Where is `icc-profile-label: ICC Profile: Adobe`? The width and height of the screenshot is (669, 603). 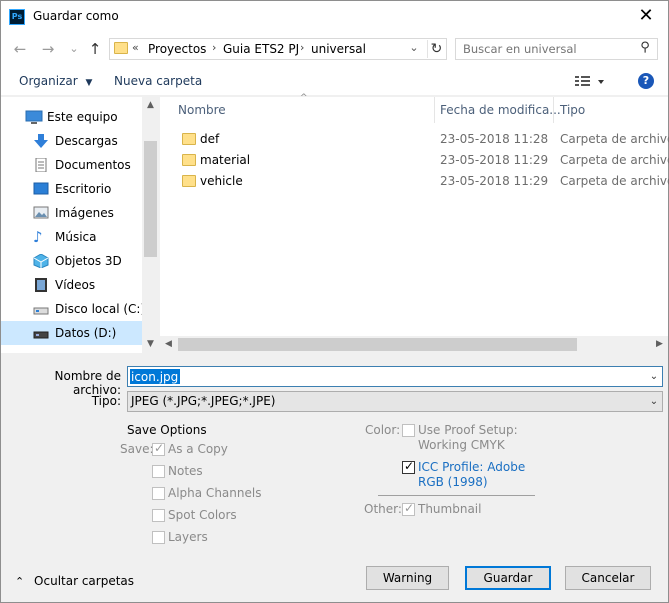
icc-profile-label: ICC Profile: Adobe is located at coordinates (471, 467).